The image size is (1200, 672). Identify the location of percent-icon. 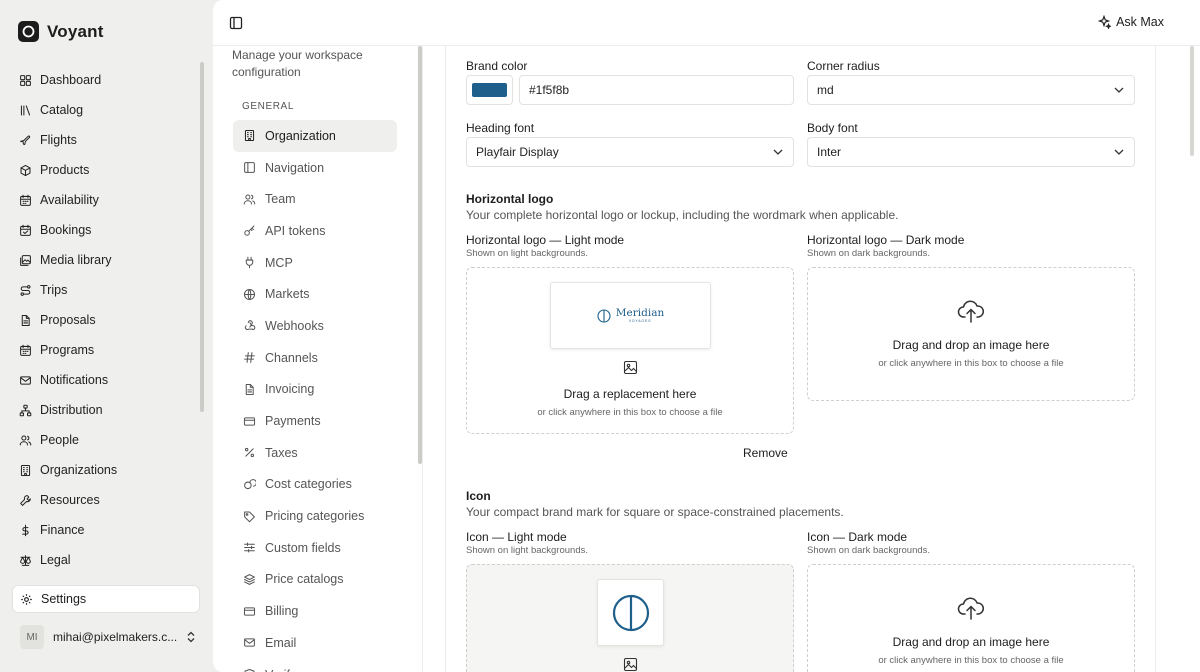
(249, 453).